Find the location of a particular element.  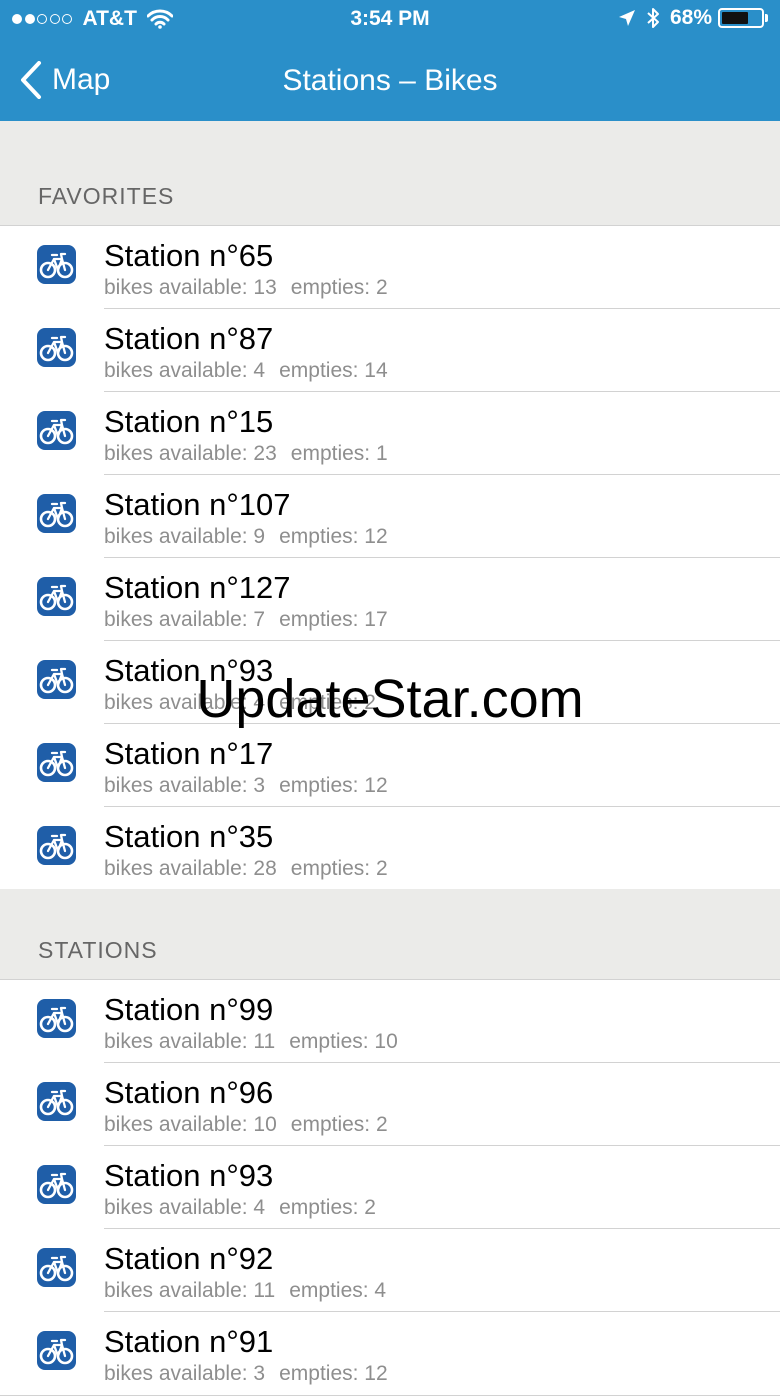

bikes-available: bikes available: 13 is located at coordinates (190, 287).